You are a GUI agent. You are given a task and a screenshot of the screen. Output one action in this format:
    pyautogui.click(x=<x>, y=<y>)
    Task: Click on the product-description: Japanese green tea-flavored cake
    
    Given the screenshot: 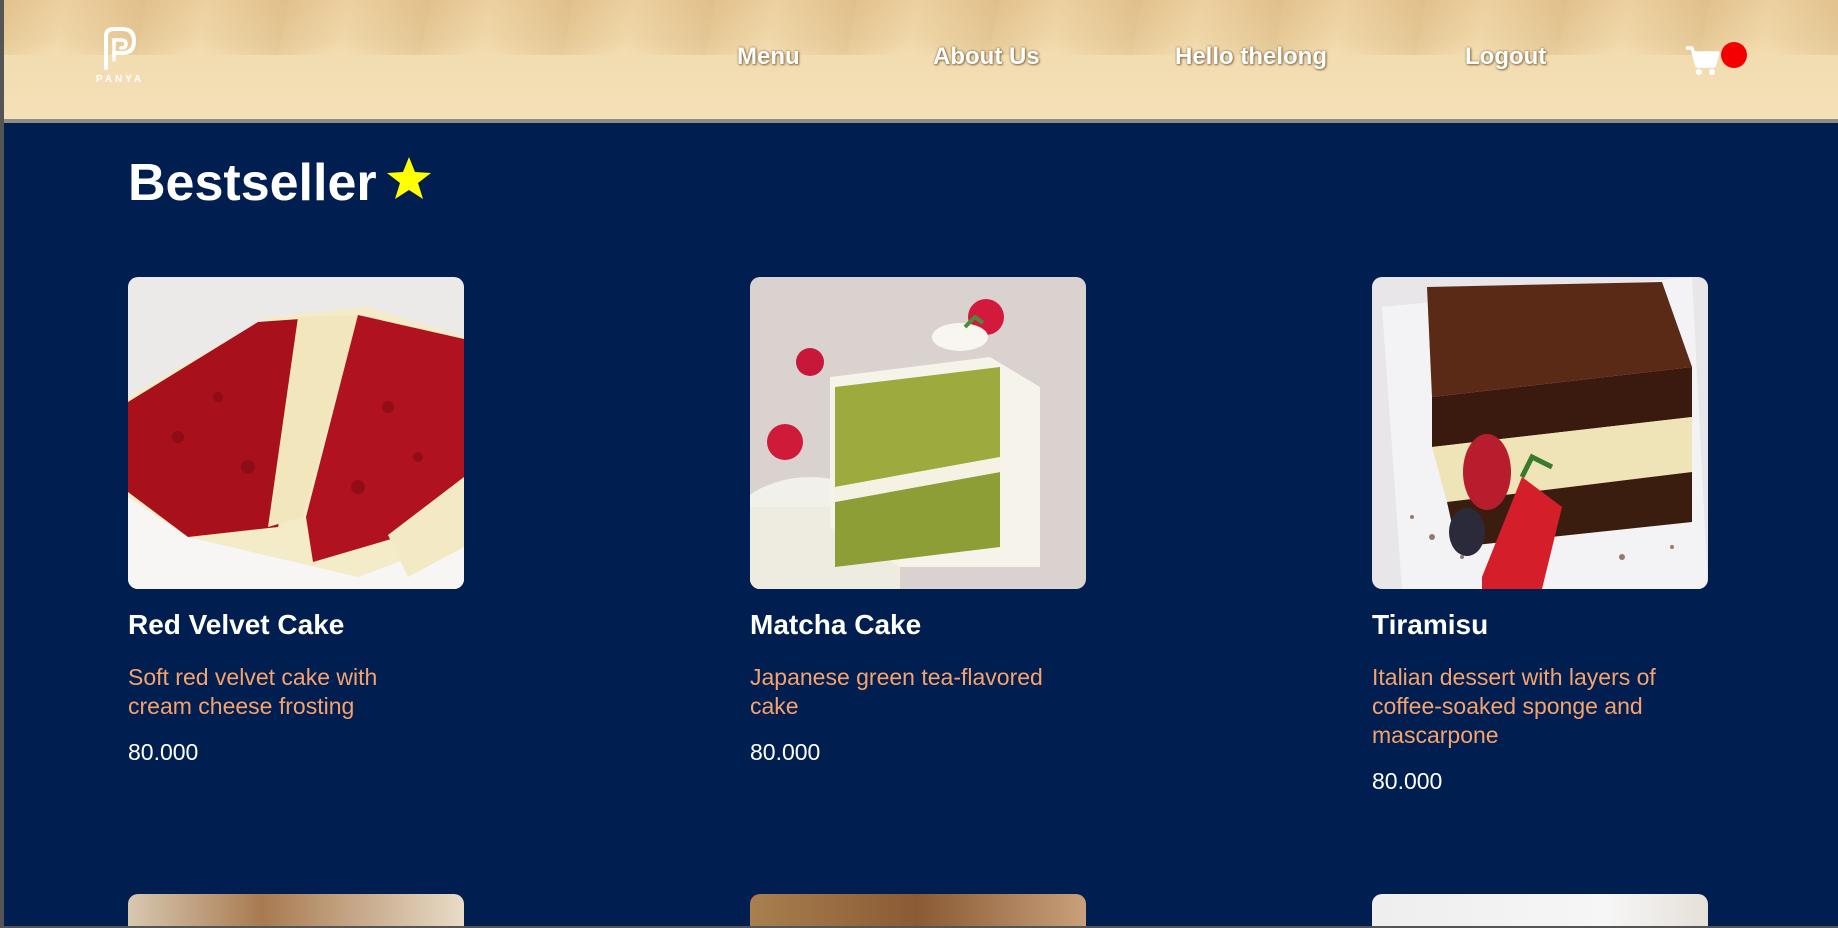 What is the action you would take?
    pyautogui.click(x=896, y=691)
    